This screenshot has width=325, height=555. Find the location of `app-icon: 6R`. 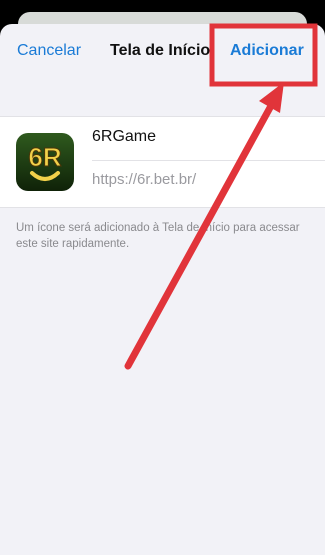

app-icon: 6R is located at coordinates (45, 162).